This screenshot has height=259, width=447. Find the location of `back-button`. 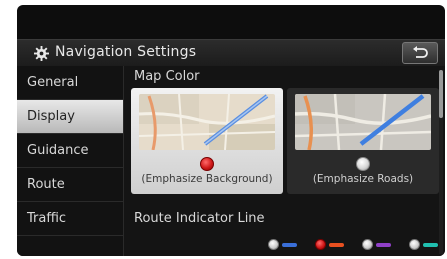

back-button is located at coordinates (420, 53).